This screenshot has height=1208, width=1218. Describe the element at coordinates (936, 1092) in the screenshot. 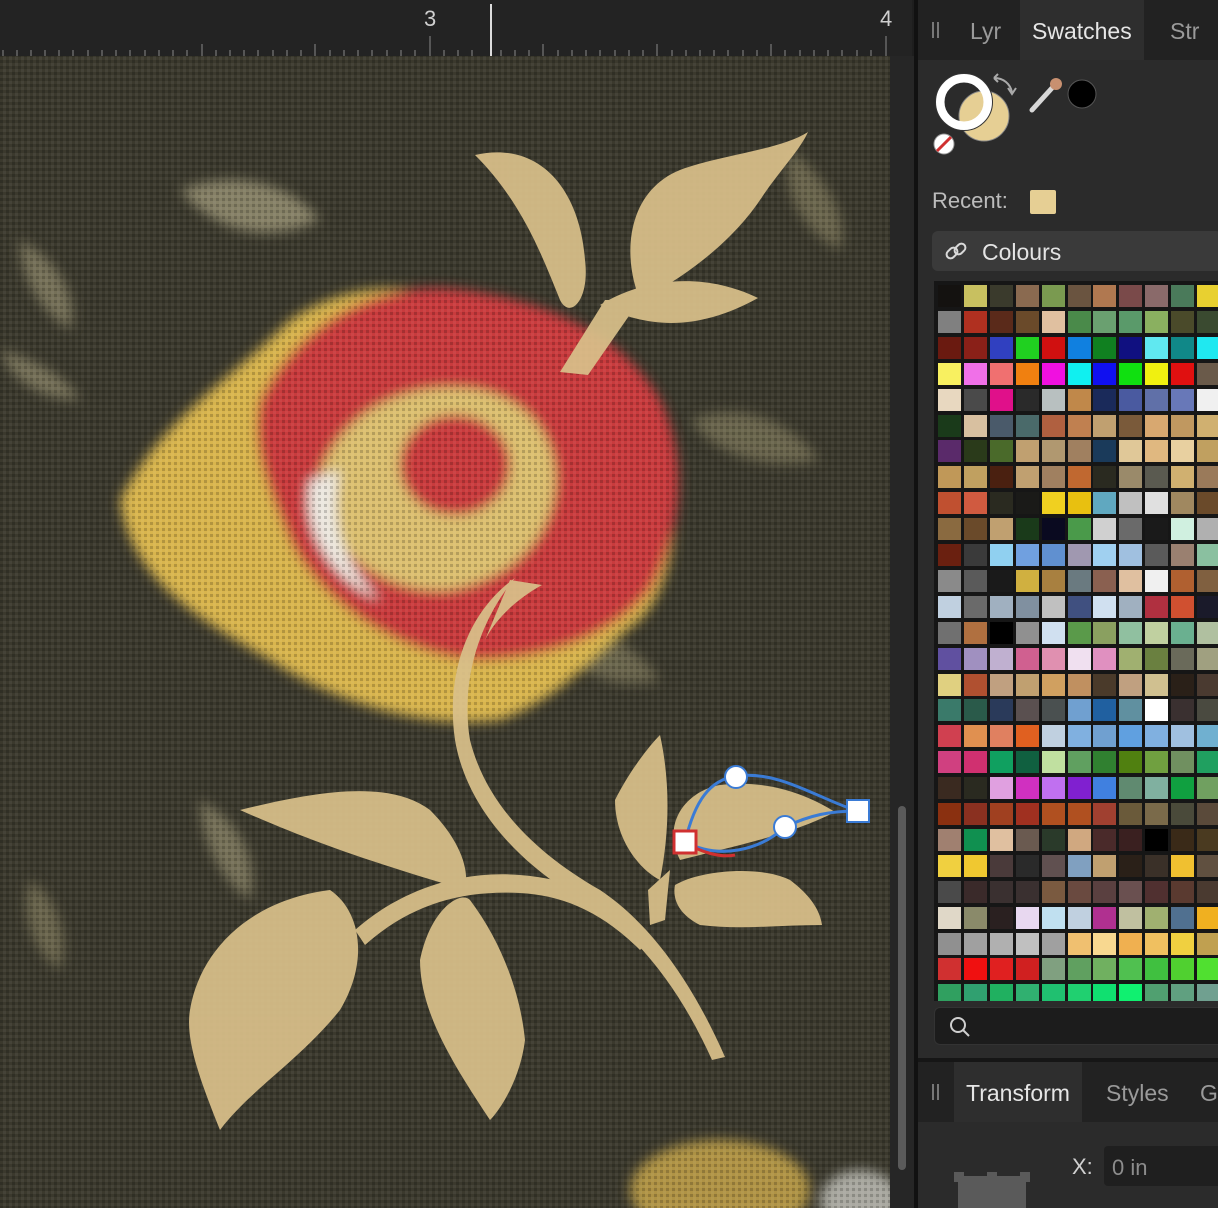

I see `panel-grip-icon-bottom` at that location.